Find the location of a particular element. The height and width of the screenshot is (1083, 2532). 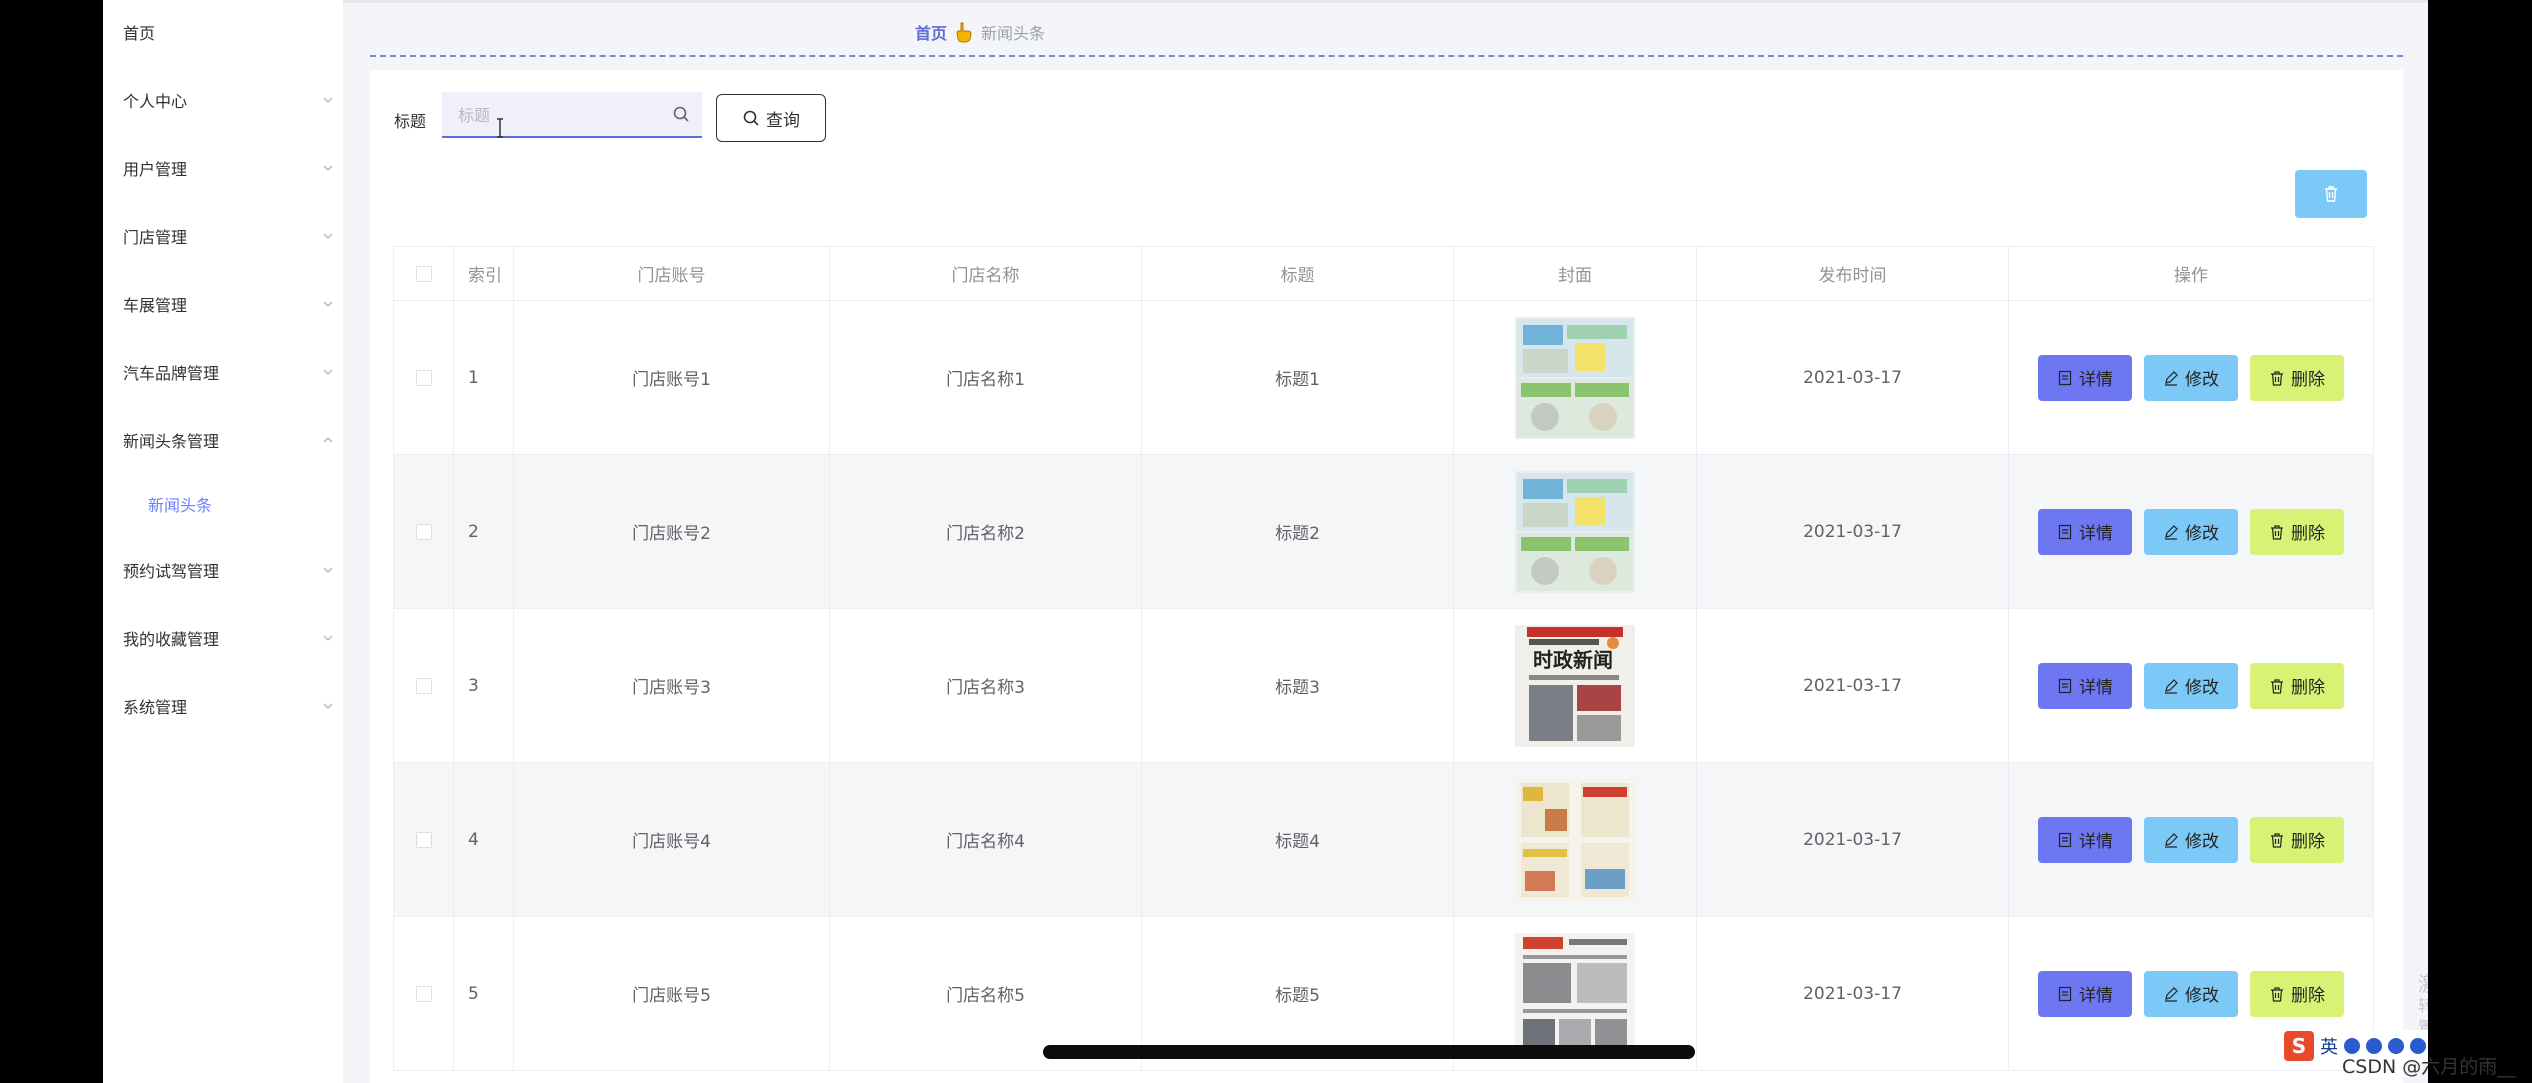

breadcrumb-divider is located at coordinates (1386, 56).